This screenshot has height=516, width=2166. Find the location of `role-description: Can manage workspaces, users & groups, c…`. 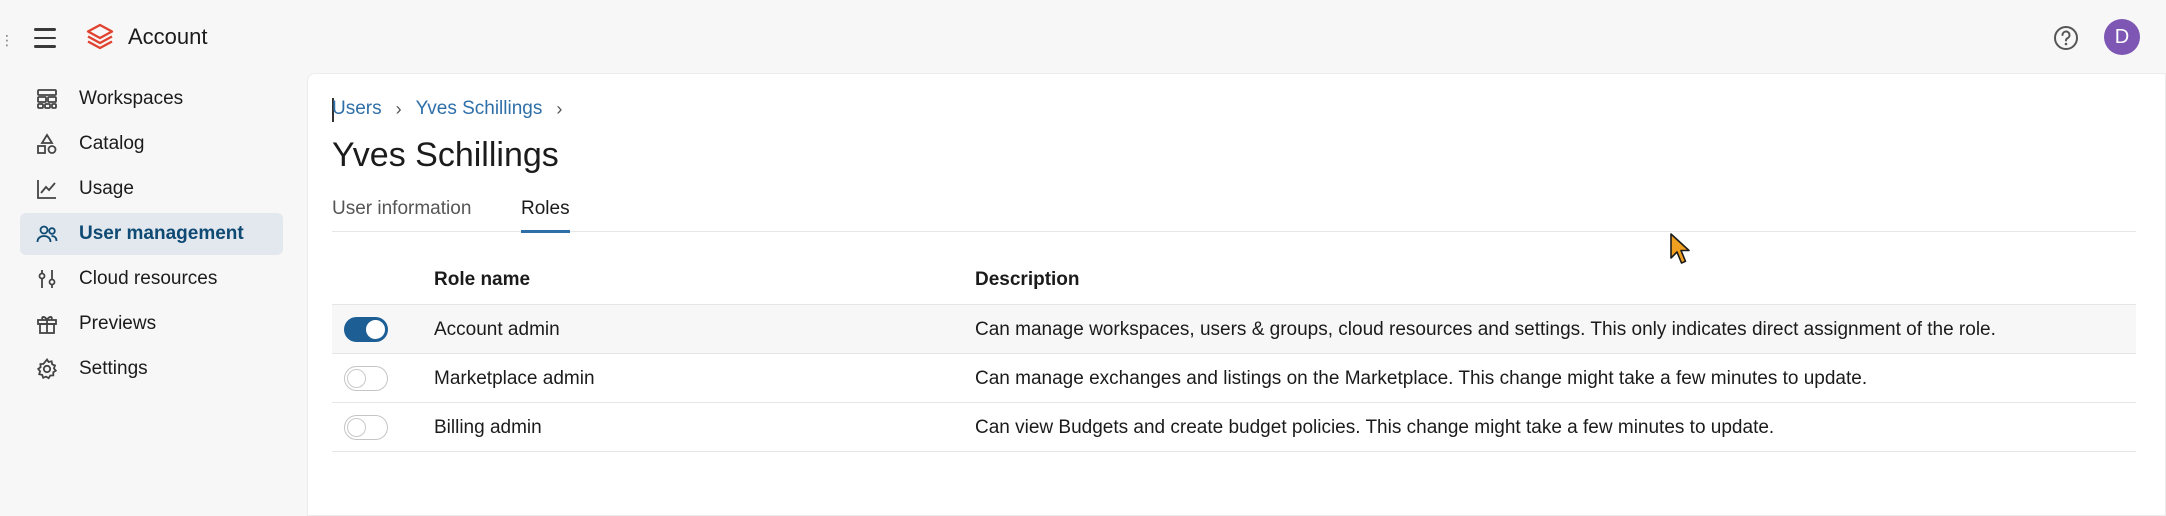

role-description: Can manage workspaces, users & groups, c… is located at coordinates (1485, 329).